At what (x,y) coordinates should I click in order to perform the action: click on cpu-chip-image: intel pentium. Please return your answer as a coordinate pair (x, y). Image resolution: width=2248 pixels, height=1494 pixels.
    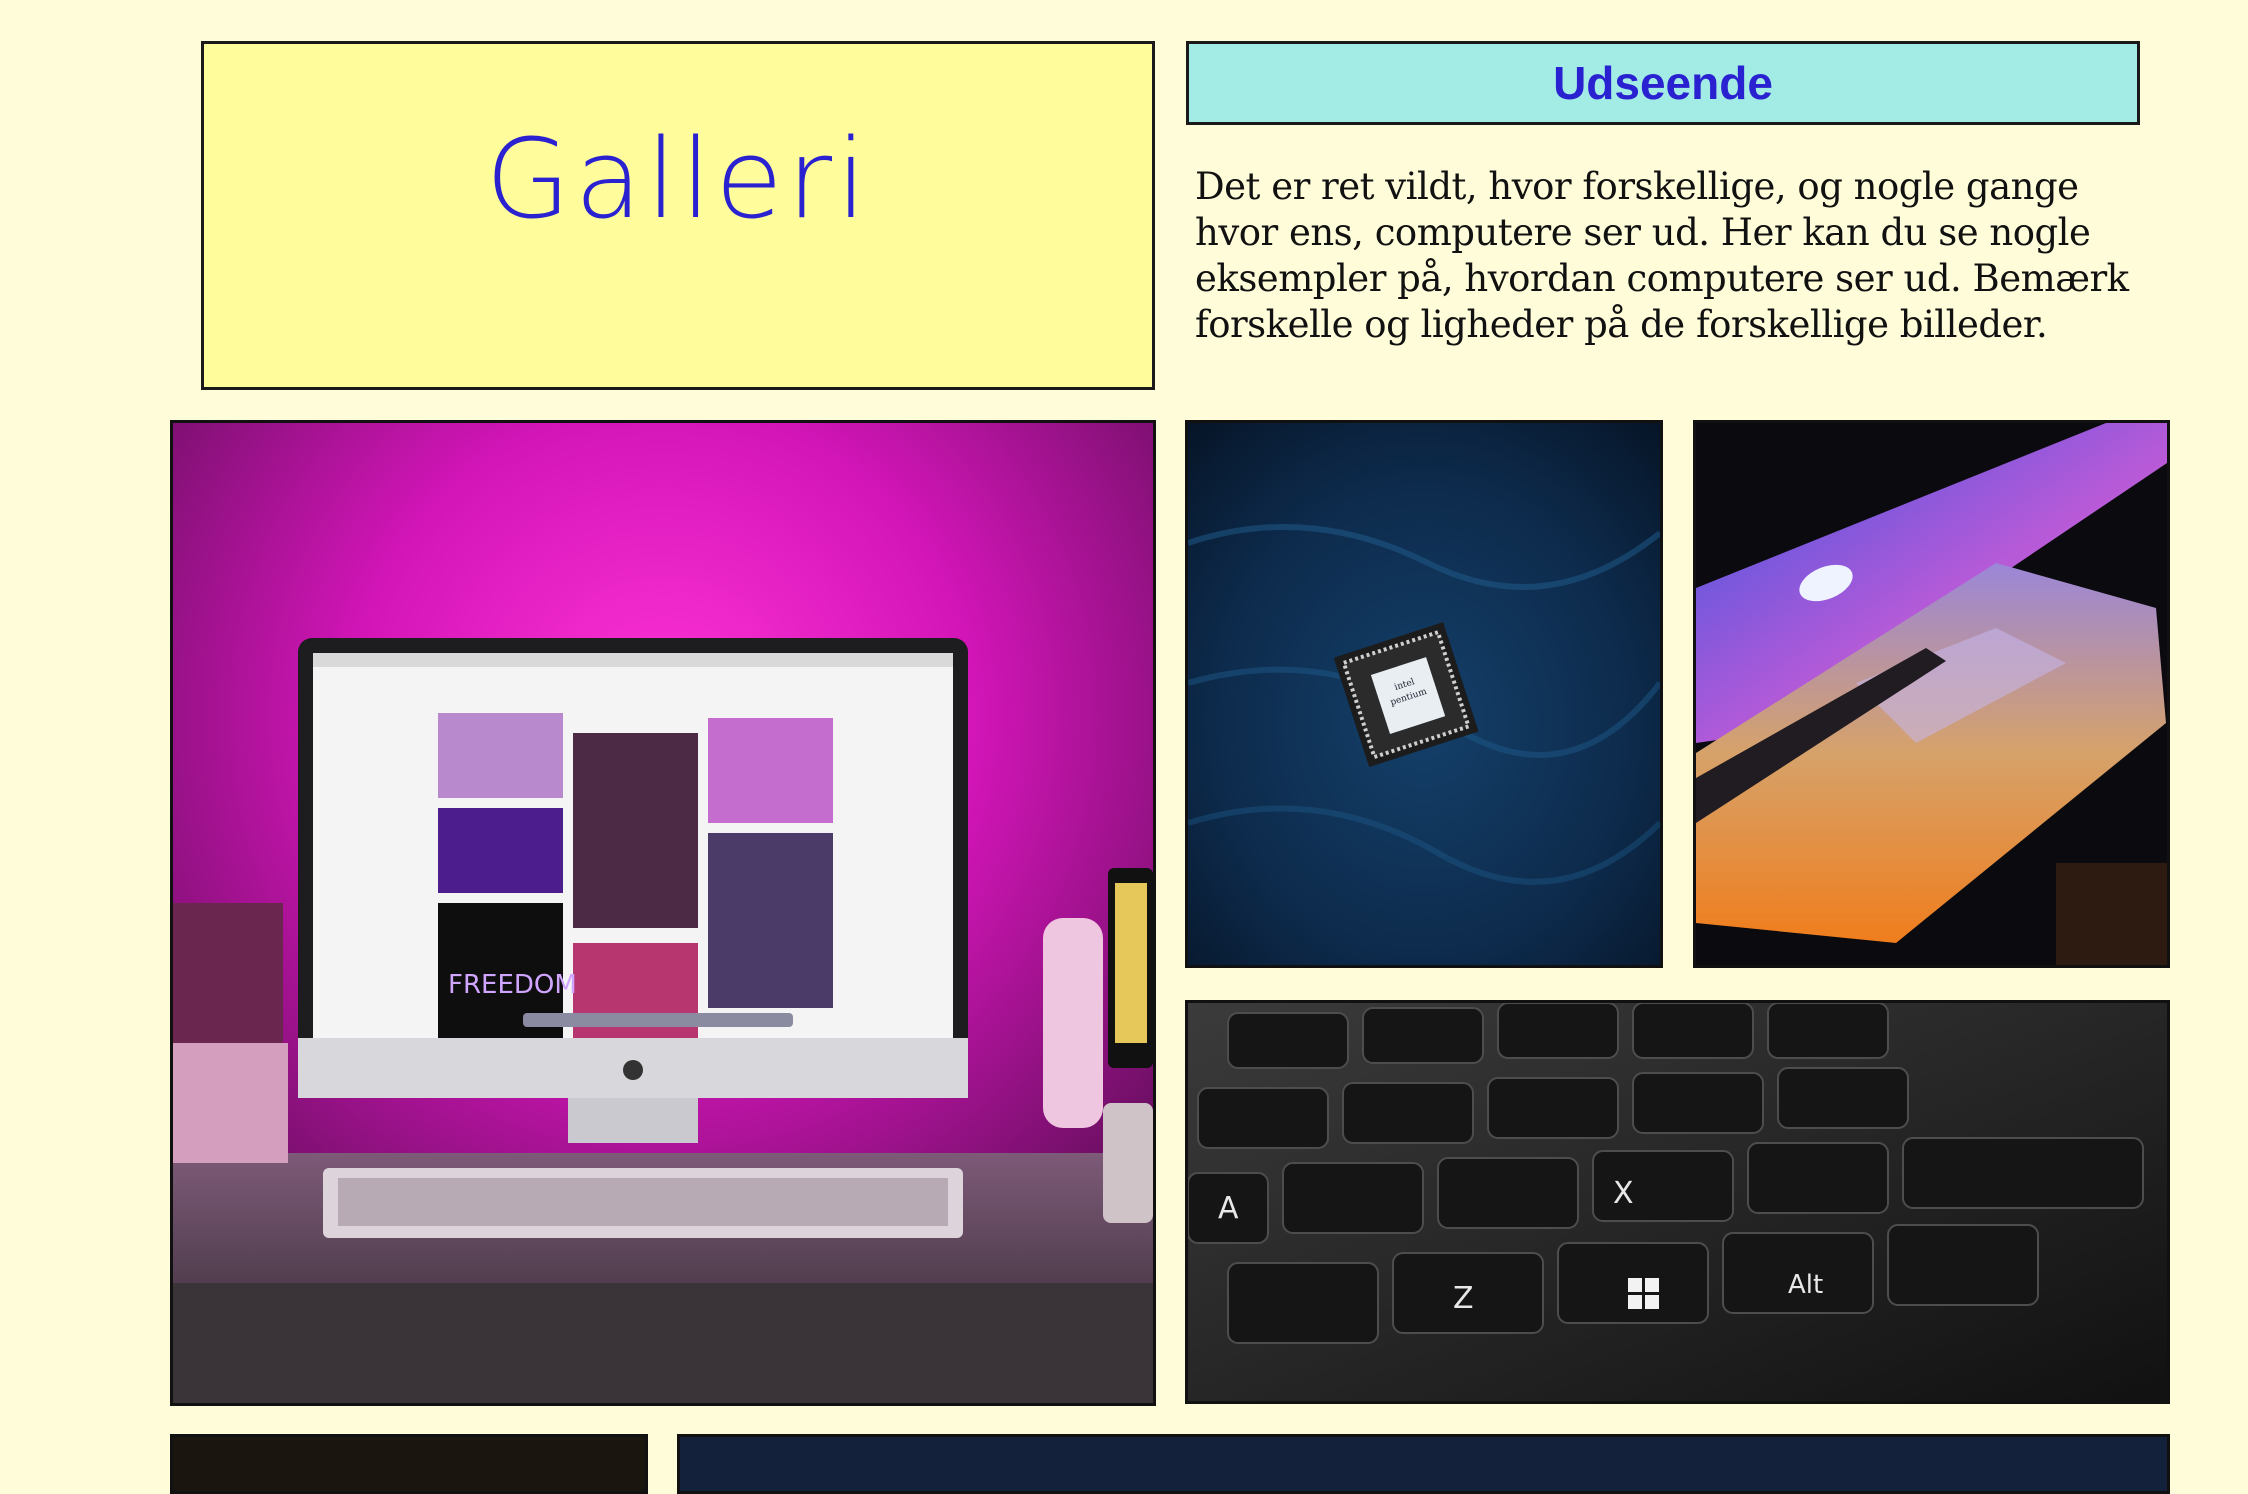
    Looking at the image, I should click on (1424, 694).